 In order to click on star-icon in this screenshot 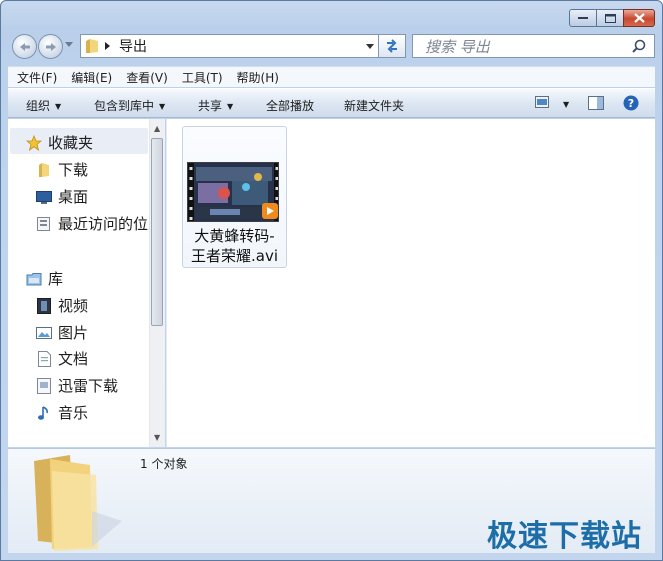, I will do `click(34, 142)`.